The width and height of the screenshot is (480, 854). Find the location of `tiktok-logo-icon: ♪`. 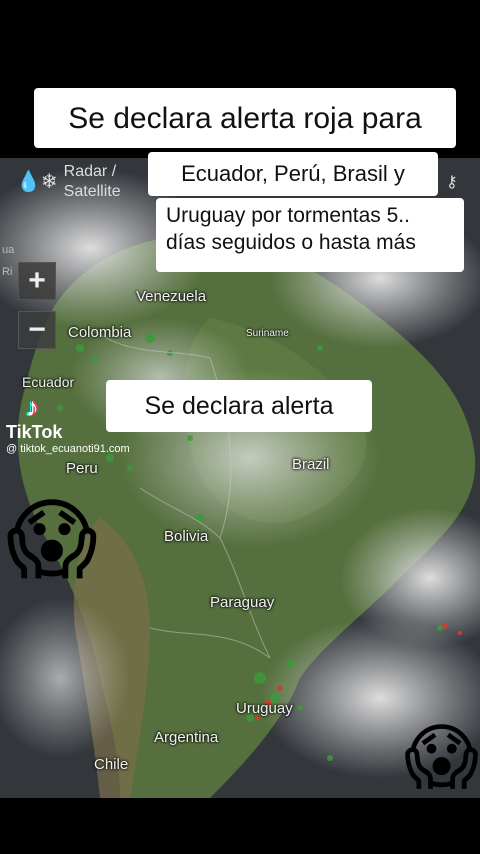

tiktok-logo-icon: ♪ is located at coordinates (32, 407).